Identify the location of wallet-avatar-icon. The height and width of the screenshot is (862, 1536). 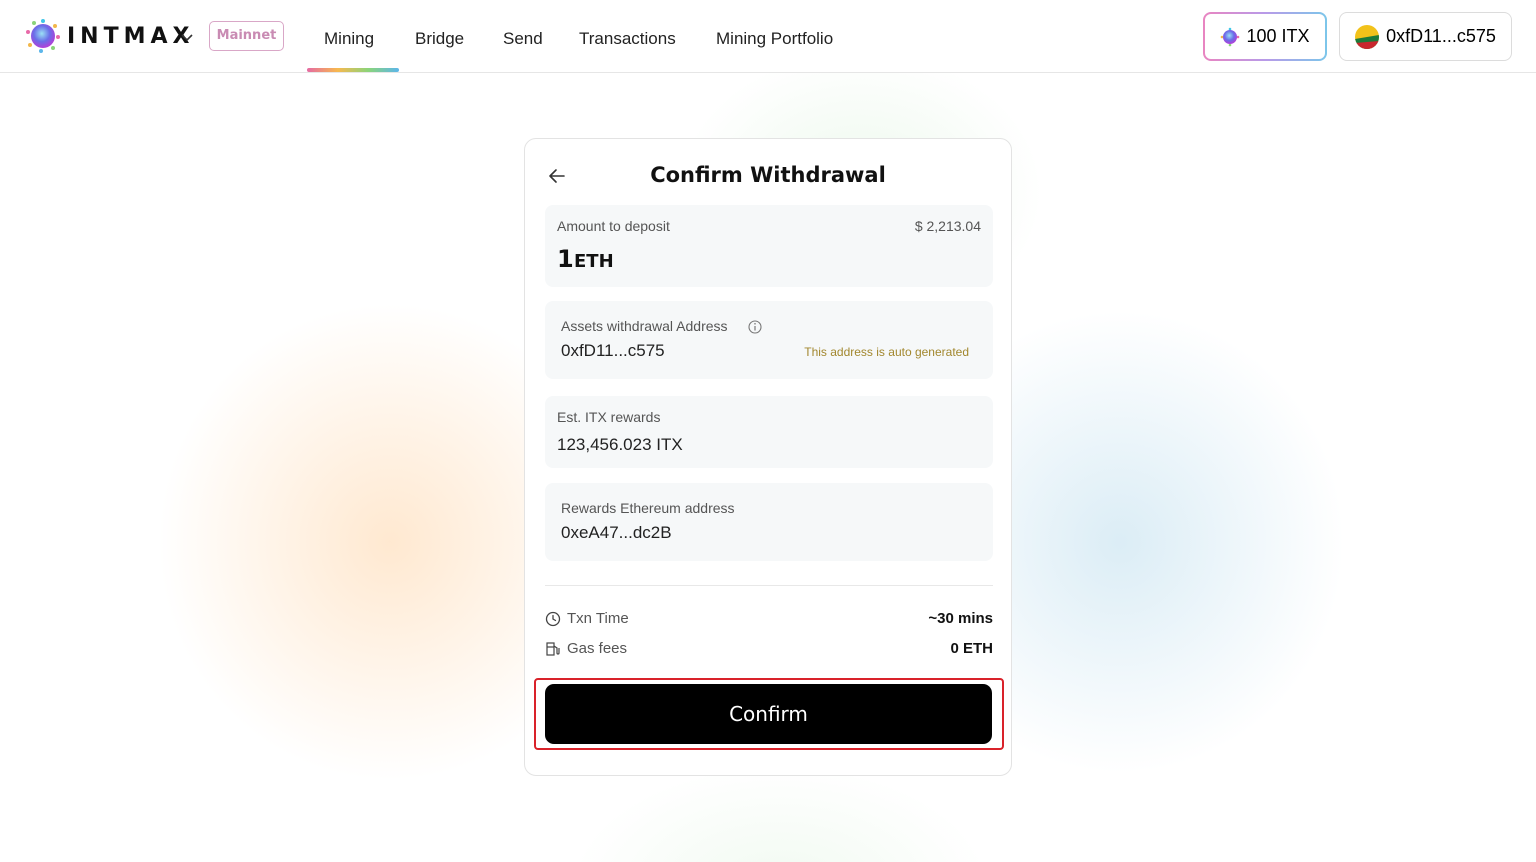
(1367, 36).